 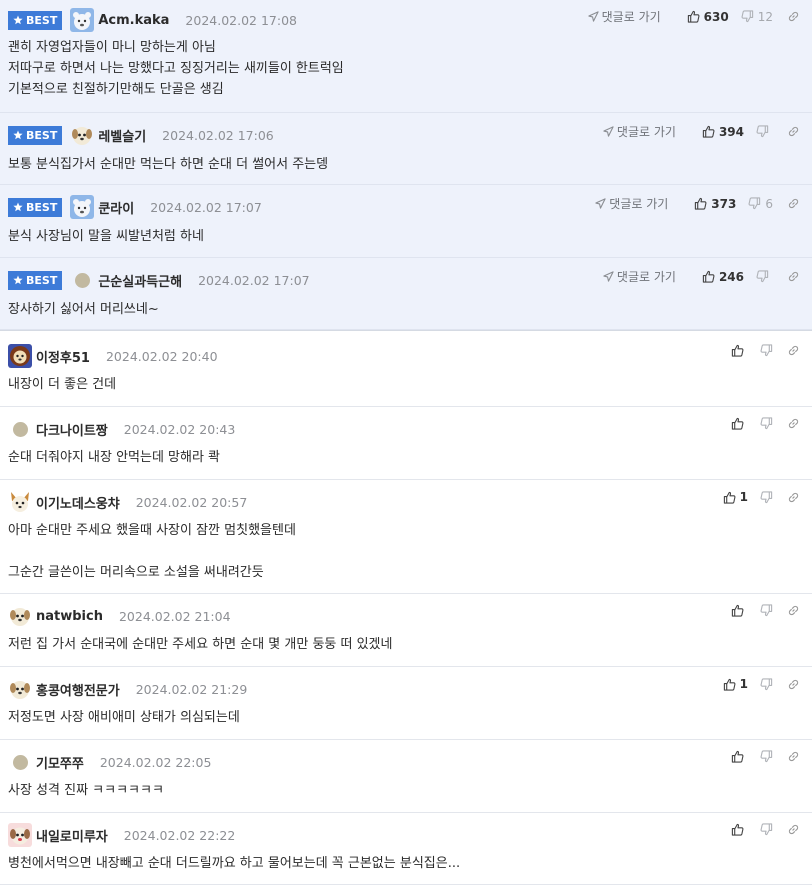 What do you see at coordinates (20, 356) in the screenshot?
I see `lion-avatar-icon` at bounding box center [20, 356].